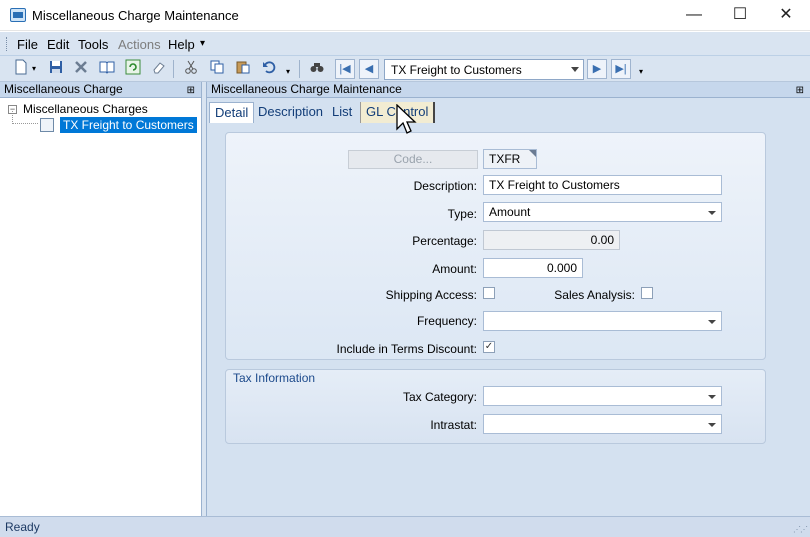 The width and height of the screenshot is (810, 537). What do you see at coordinates (191, 69) in the screenshot?
I see `cut-icon` at bounding box center [191, 69].